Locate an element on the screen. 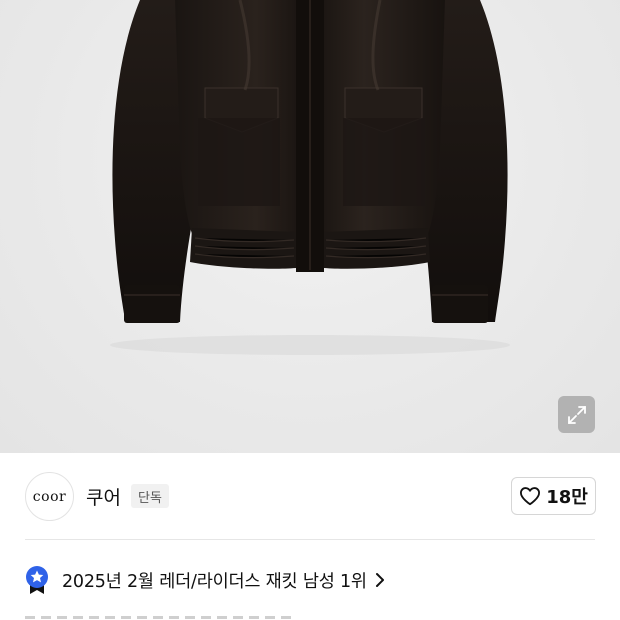 The width and height of the screenshot is (620, 620). ranking-text: 2025년 2월 레더/라이더스 재킷 남성 1위 is located at coordinates (214, 581).